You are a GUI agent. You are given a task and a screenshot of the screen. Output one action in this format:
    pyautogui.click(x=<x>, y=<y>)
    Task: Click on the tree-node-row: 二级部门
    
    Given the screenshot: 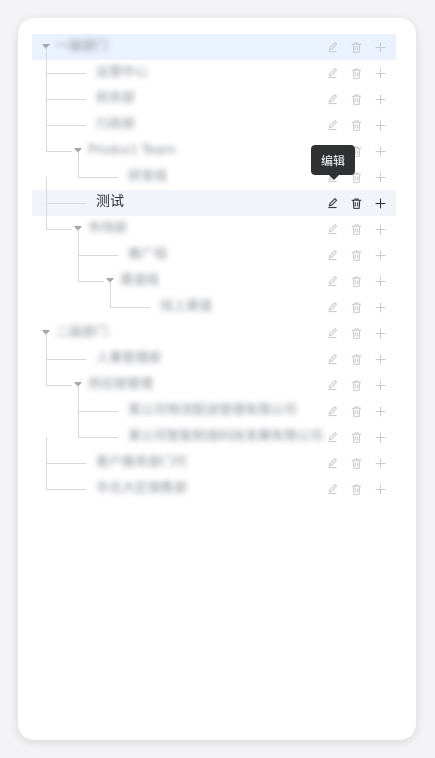 What is the action you would take?
    pyautogui.click(x=214, y=333)
    